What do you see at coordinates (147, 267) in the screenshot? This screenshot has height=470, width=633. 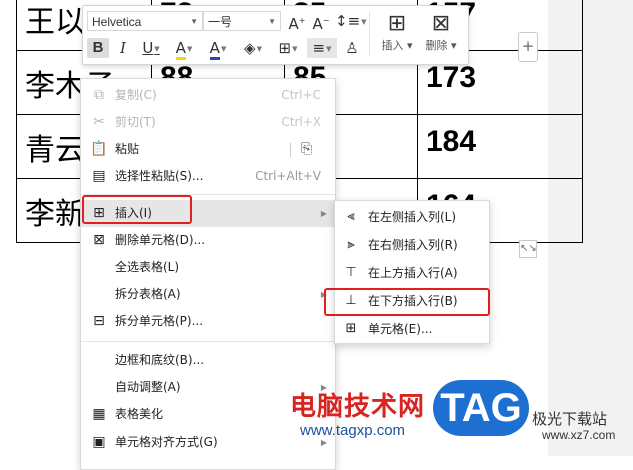 I see `menu-item-label: 全选表格(L)` at bounding box center [147, 267].